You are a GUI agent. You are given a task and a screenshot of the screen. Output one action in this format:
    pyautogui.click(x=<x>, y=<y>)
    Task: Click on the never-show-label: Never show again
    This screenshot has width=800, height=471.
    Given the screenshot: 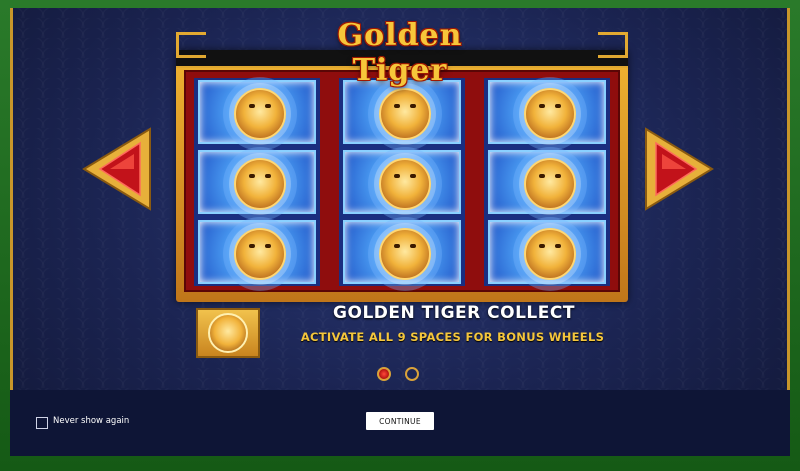 What is the action you would take?
    pyautogui.click(x=91, y=421)
    